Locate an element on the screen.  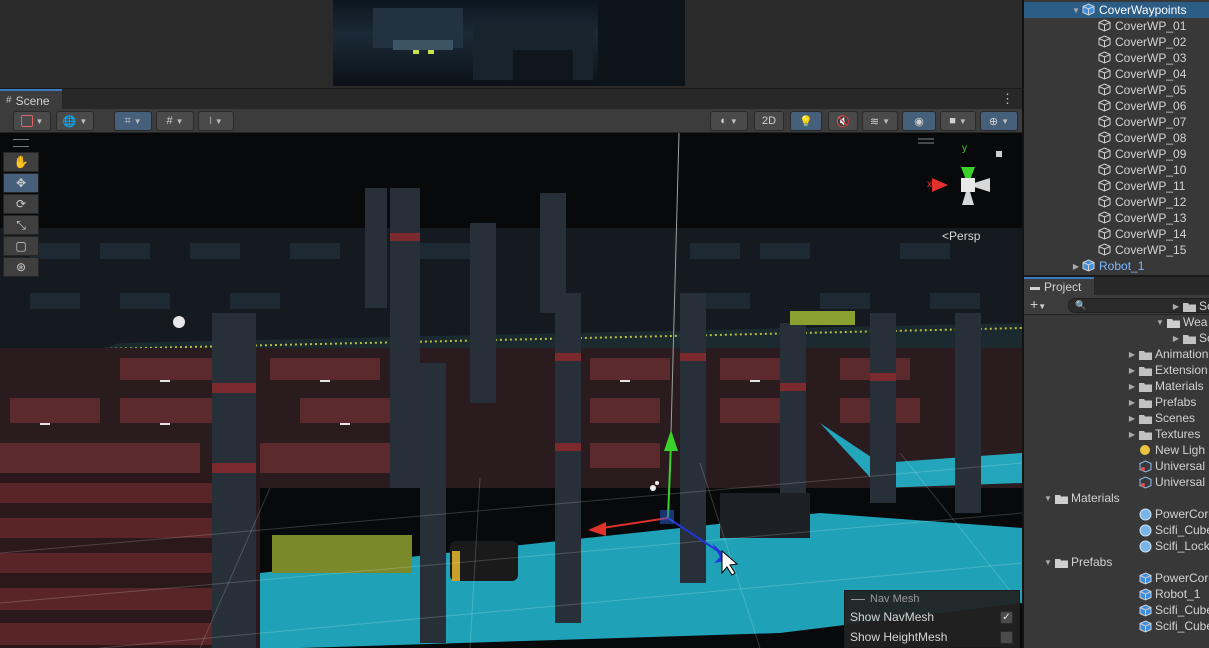
move-tool-button: ✥ is located at coordinates (21, 183).